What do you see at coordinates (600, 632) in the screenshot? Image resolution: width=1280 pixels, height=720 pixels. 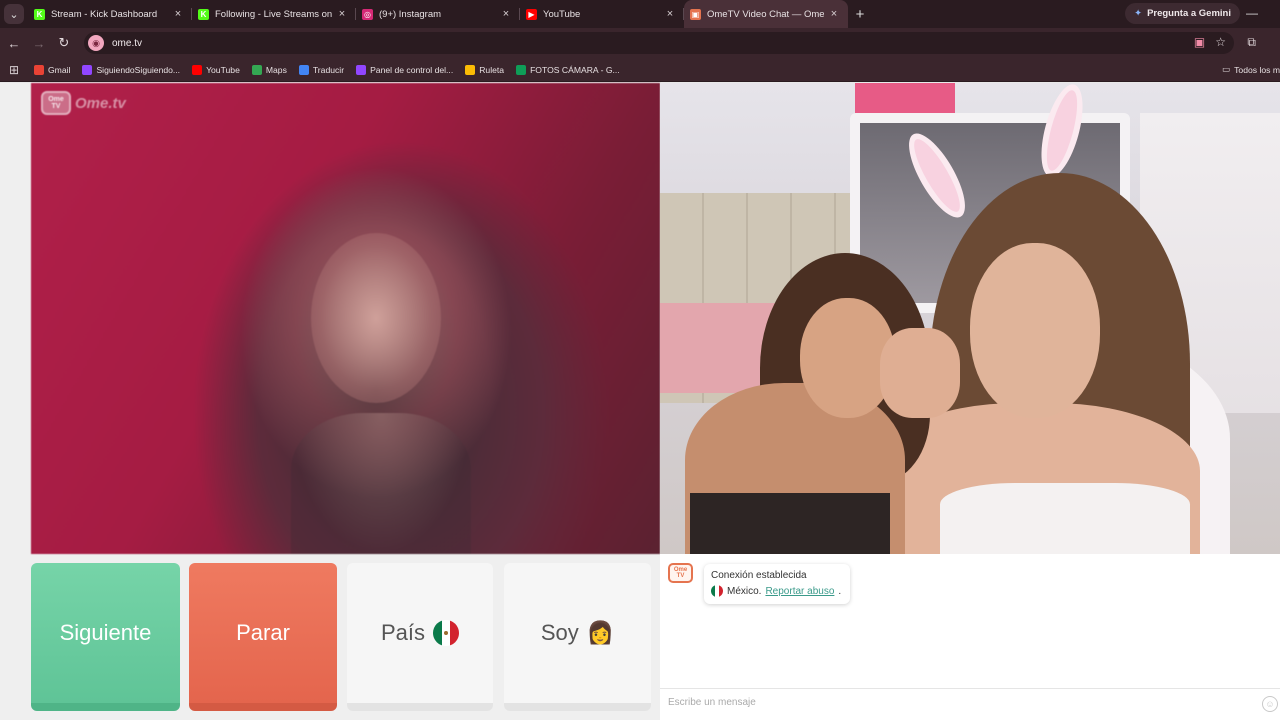 I see `woman-icon: 👩` at bounding box center [600, 632].